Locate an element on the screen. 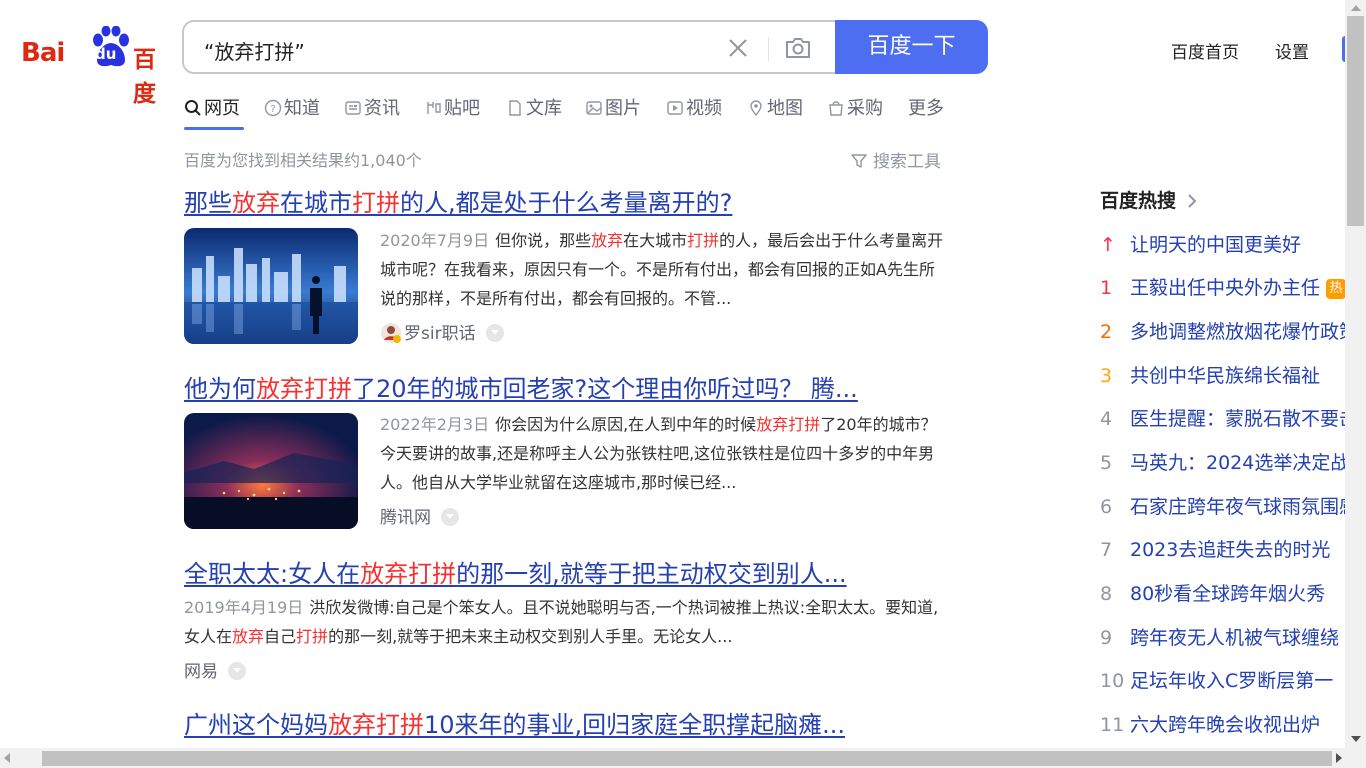 The height and width of the screenshot is (768, 1366). tab-label: 资讯 is located at coordinates (382, 108).